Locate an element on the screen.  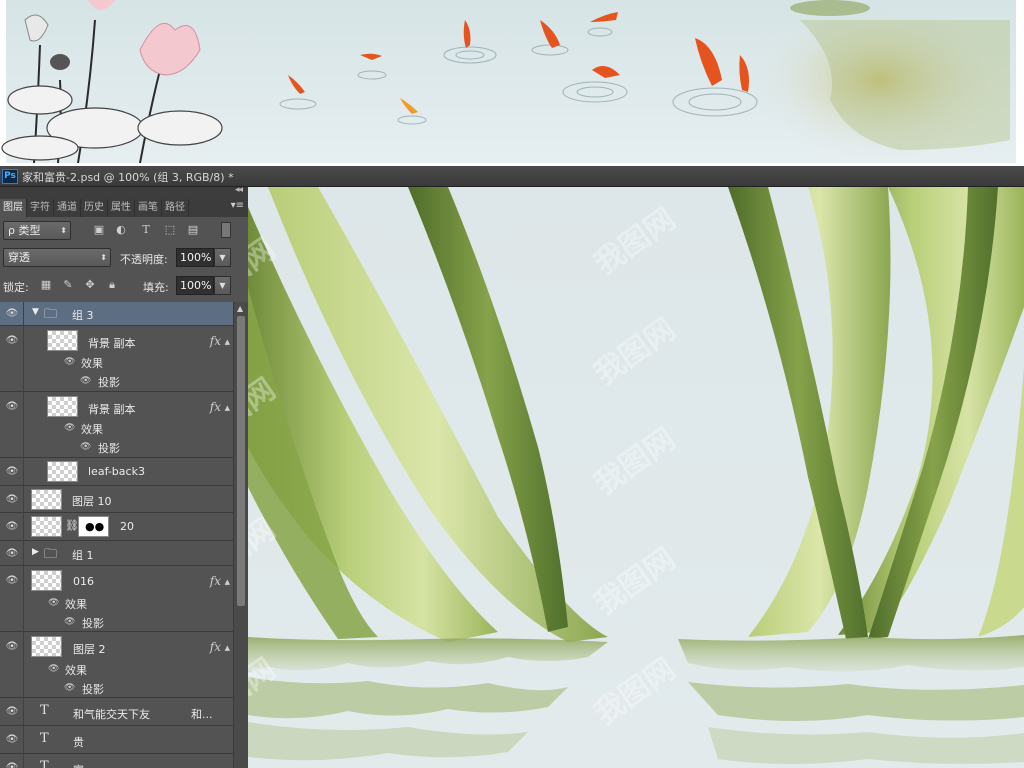
layers-scrollbar: ▲ is located at coordinates (240, 535).